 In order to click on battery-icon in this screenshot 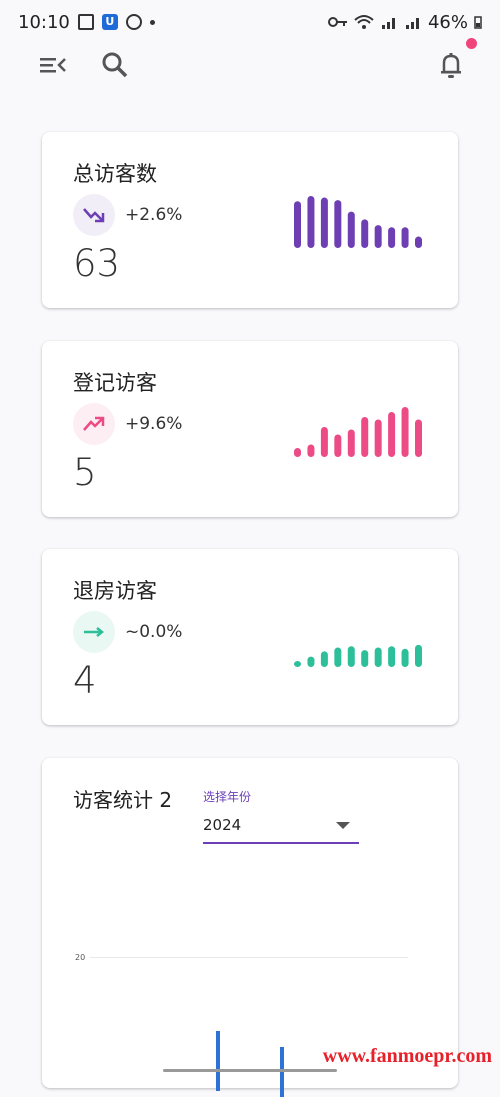, I will do `click(478, 22)`.